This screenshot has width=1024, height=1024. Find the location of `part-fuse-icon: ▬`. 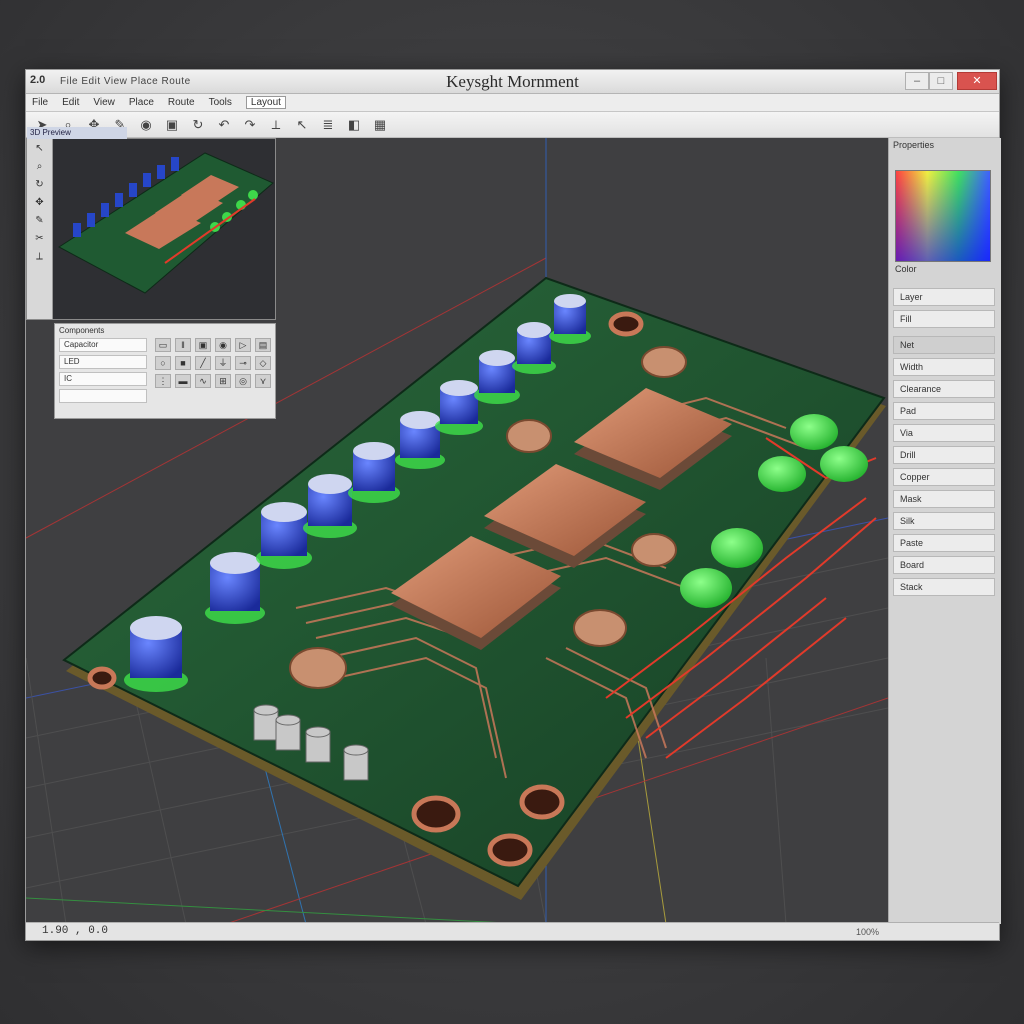

part-fuse-icon: ▬ is located at coordinates (183, 381).